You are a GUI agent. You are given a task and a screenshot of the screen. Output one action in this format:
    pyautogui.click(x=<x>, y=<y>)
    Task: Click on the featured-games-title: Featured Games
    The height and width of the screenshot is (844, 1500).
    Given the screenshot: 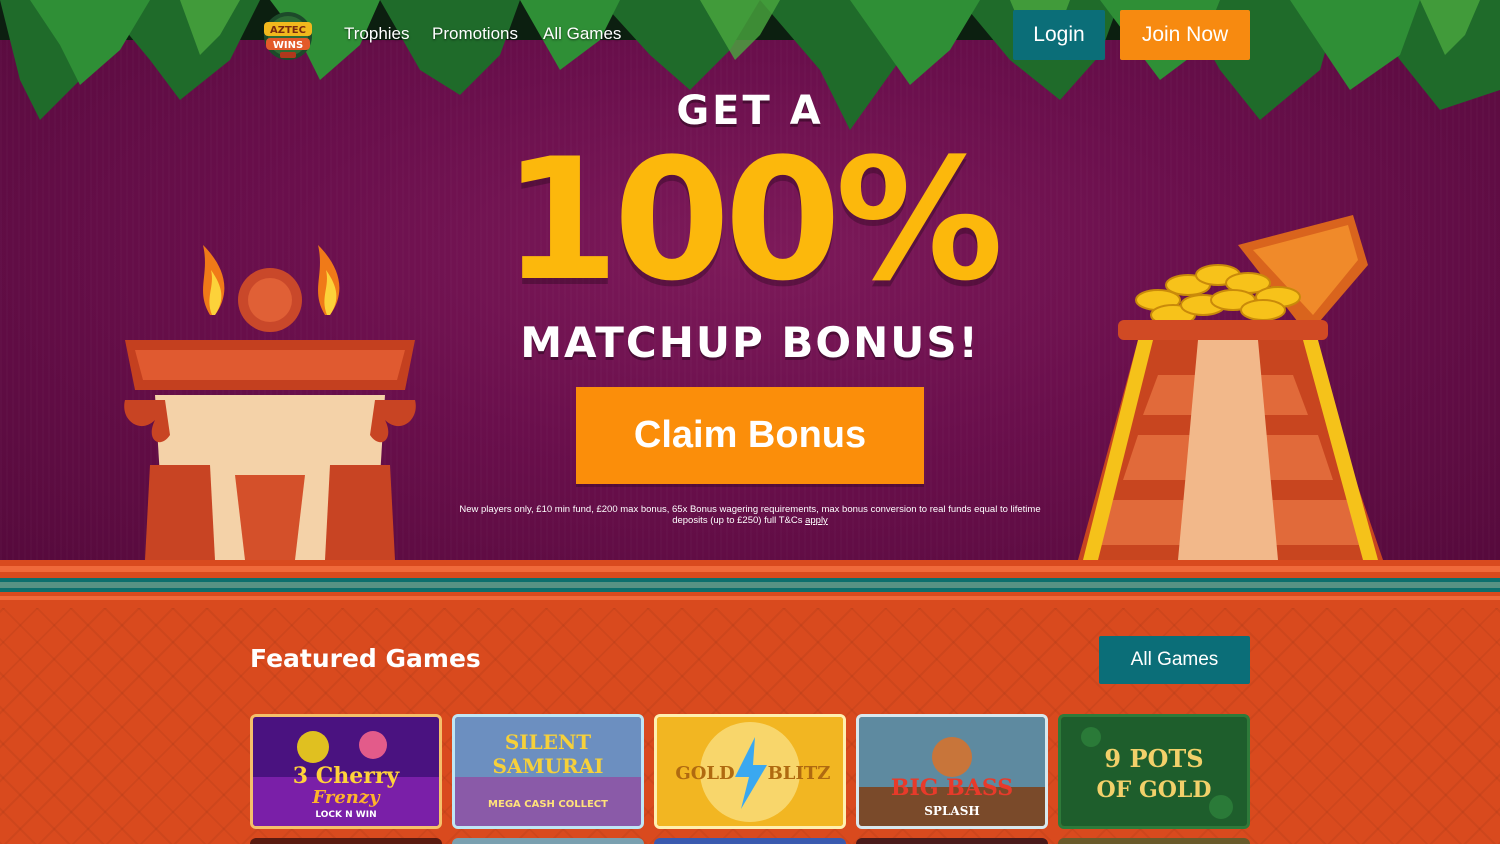 What is the action you would take?
    pyautogui.click(x=365, y=658)
    